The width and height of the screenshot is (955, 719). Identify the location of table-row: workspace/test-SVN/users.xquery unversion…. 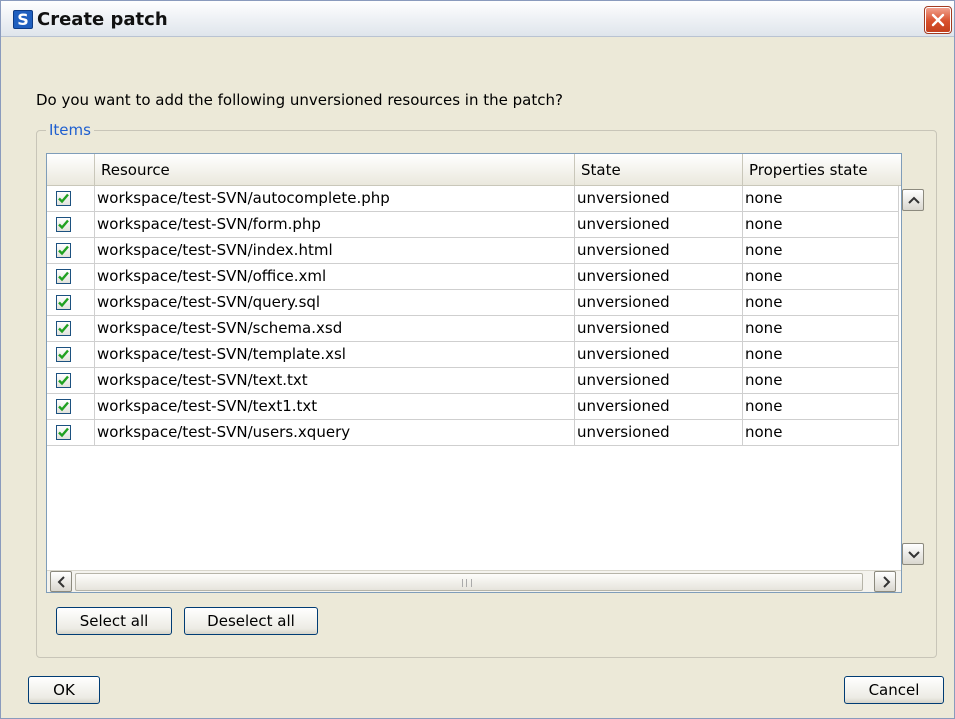
(474, 433).